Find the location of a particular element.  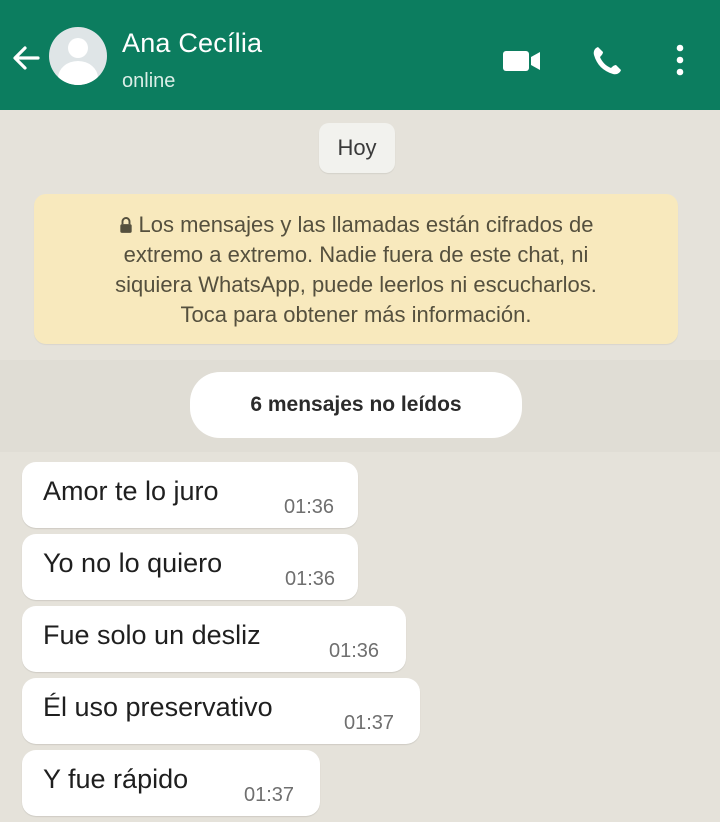

chat-header: Ana Cecília online is located at coordinates (360, 55).